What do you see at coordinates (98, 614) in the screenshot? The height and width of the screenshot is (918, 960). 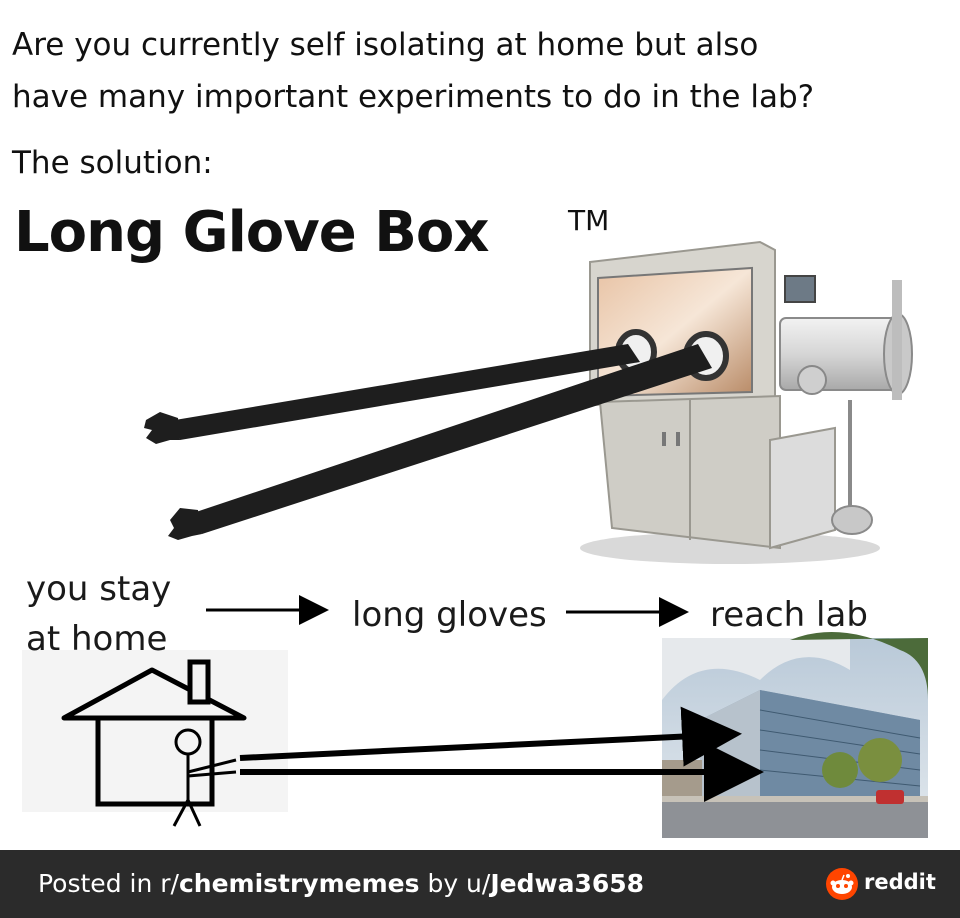 I see `caption-you-stay-at-home: you stay at home` at bounding box center [98, 614].